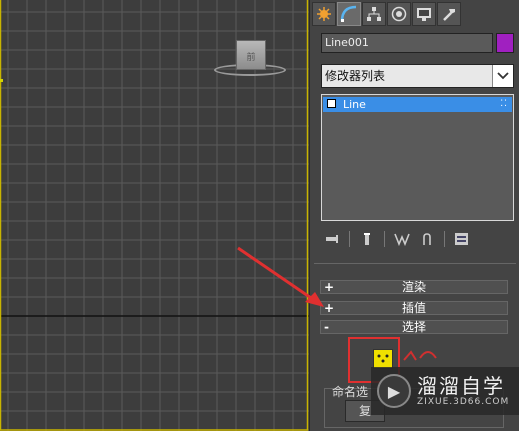 The image size is (519, 431). I want to click on rollout-selection: - 选择, so click(414, 327).